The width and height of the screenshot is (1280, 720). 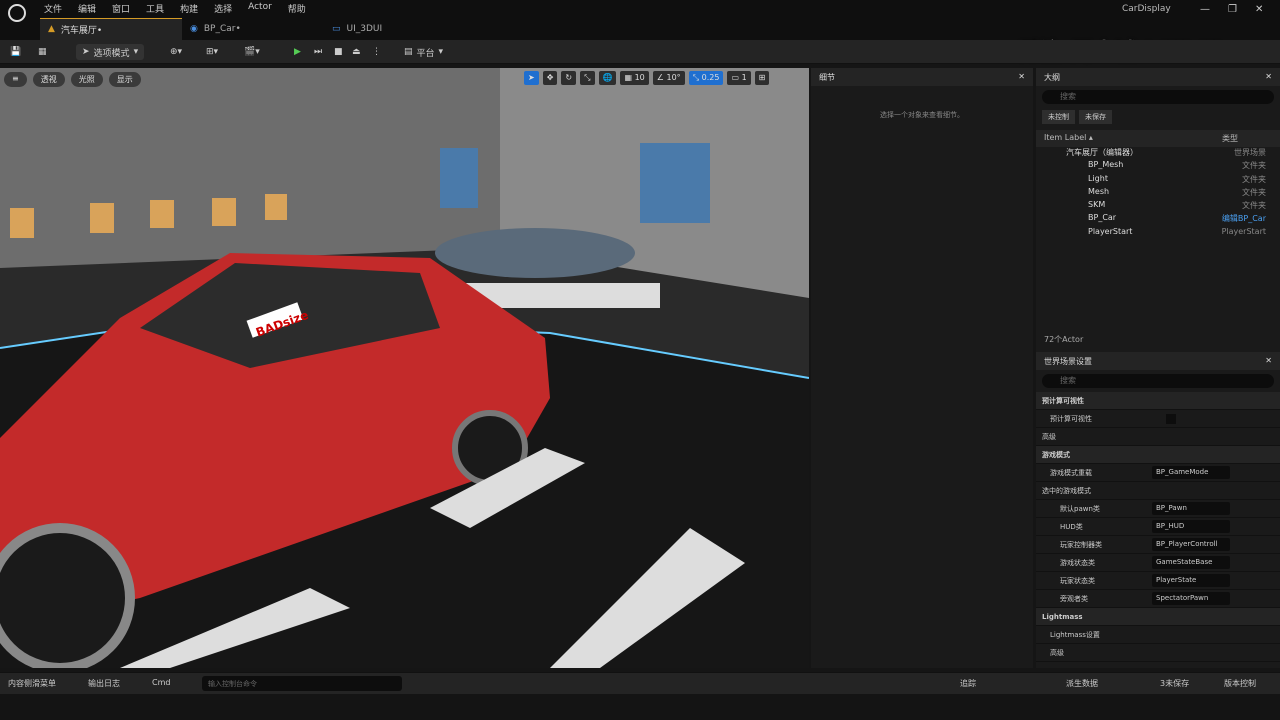 What do you see at coordinates (395, 29) in the screenshot?
I see `tab-ui-3dui: ▭ UI_3DUI` at bounding box center [395, 29].